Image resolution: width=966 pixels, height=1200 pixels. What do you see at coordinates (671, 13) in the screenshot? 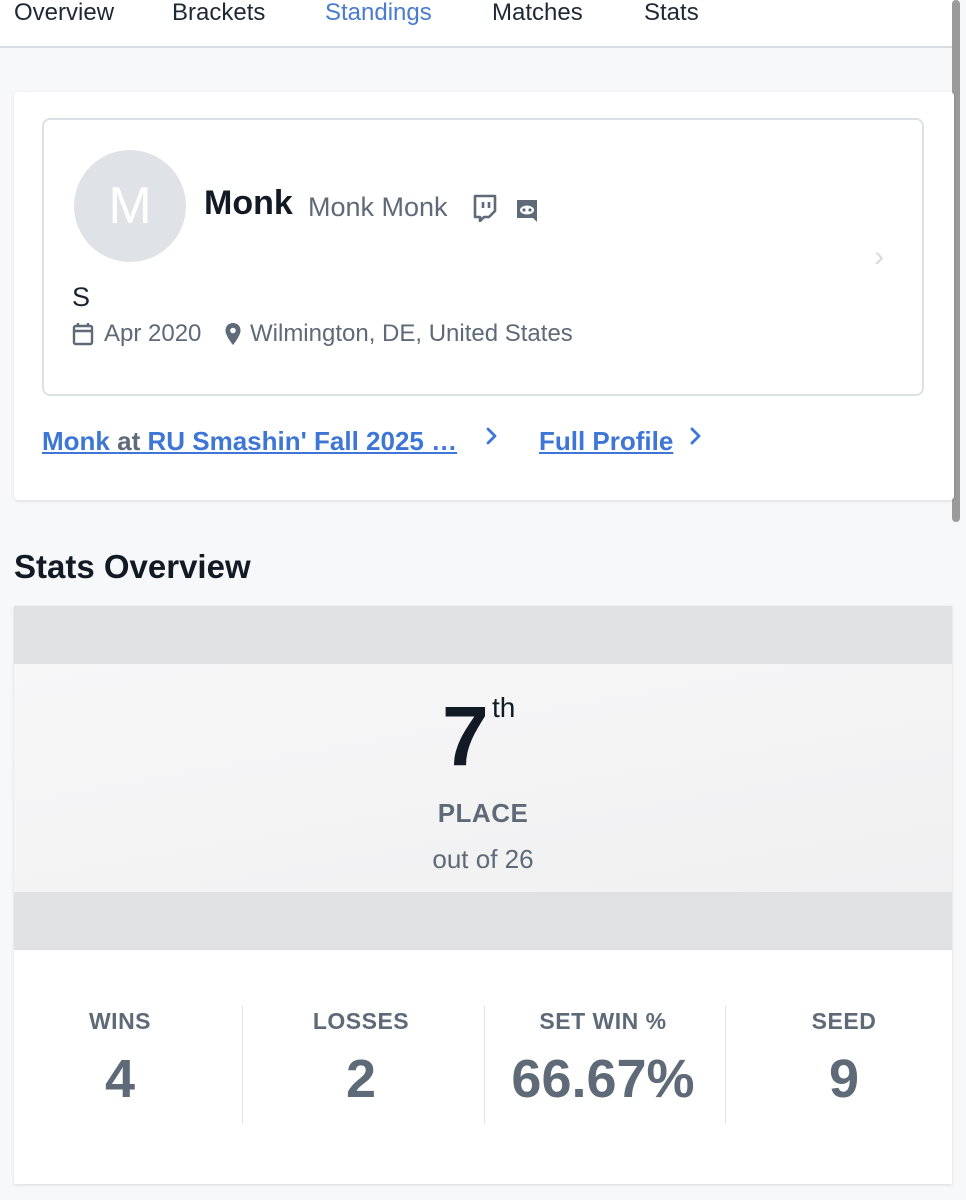
I see `tab-stats: Stats` at bounding box center [671, 13].